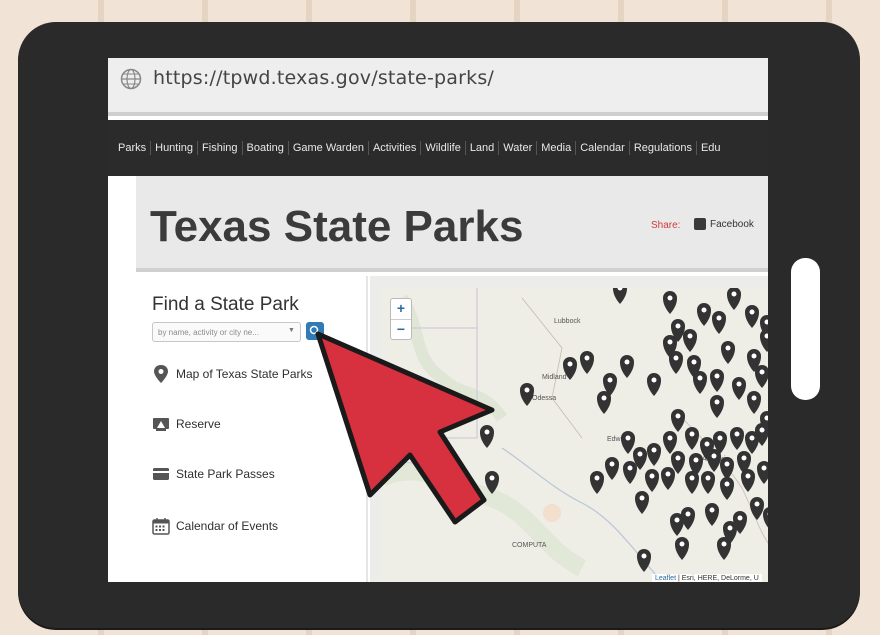  Describe the element at coordinates (232, 374) in the screenshot. I see `sidebar-link-map: Map of Texas State Parks` at that location.